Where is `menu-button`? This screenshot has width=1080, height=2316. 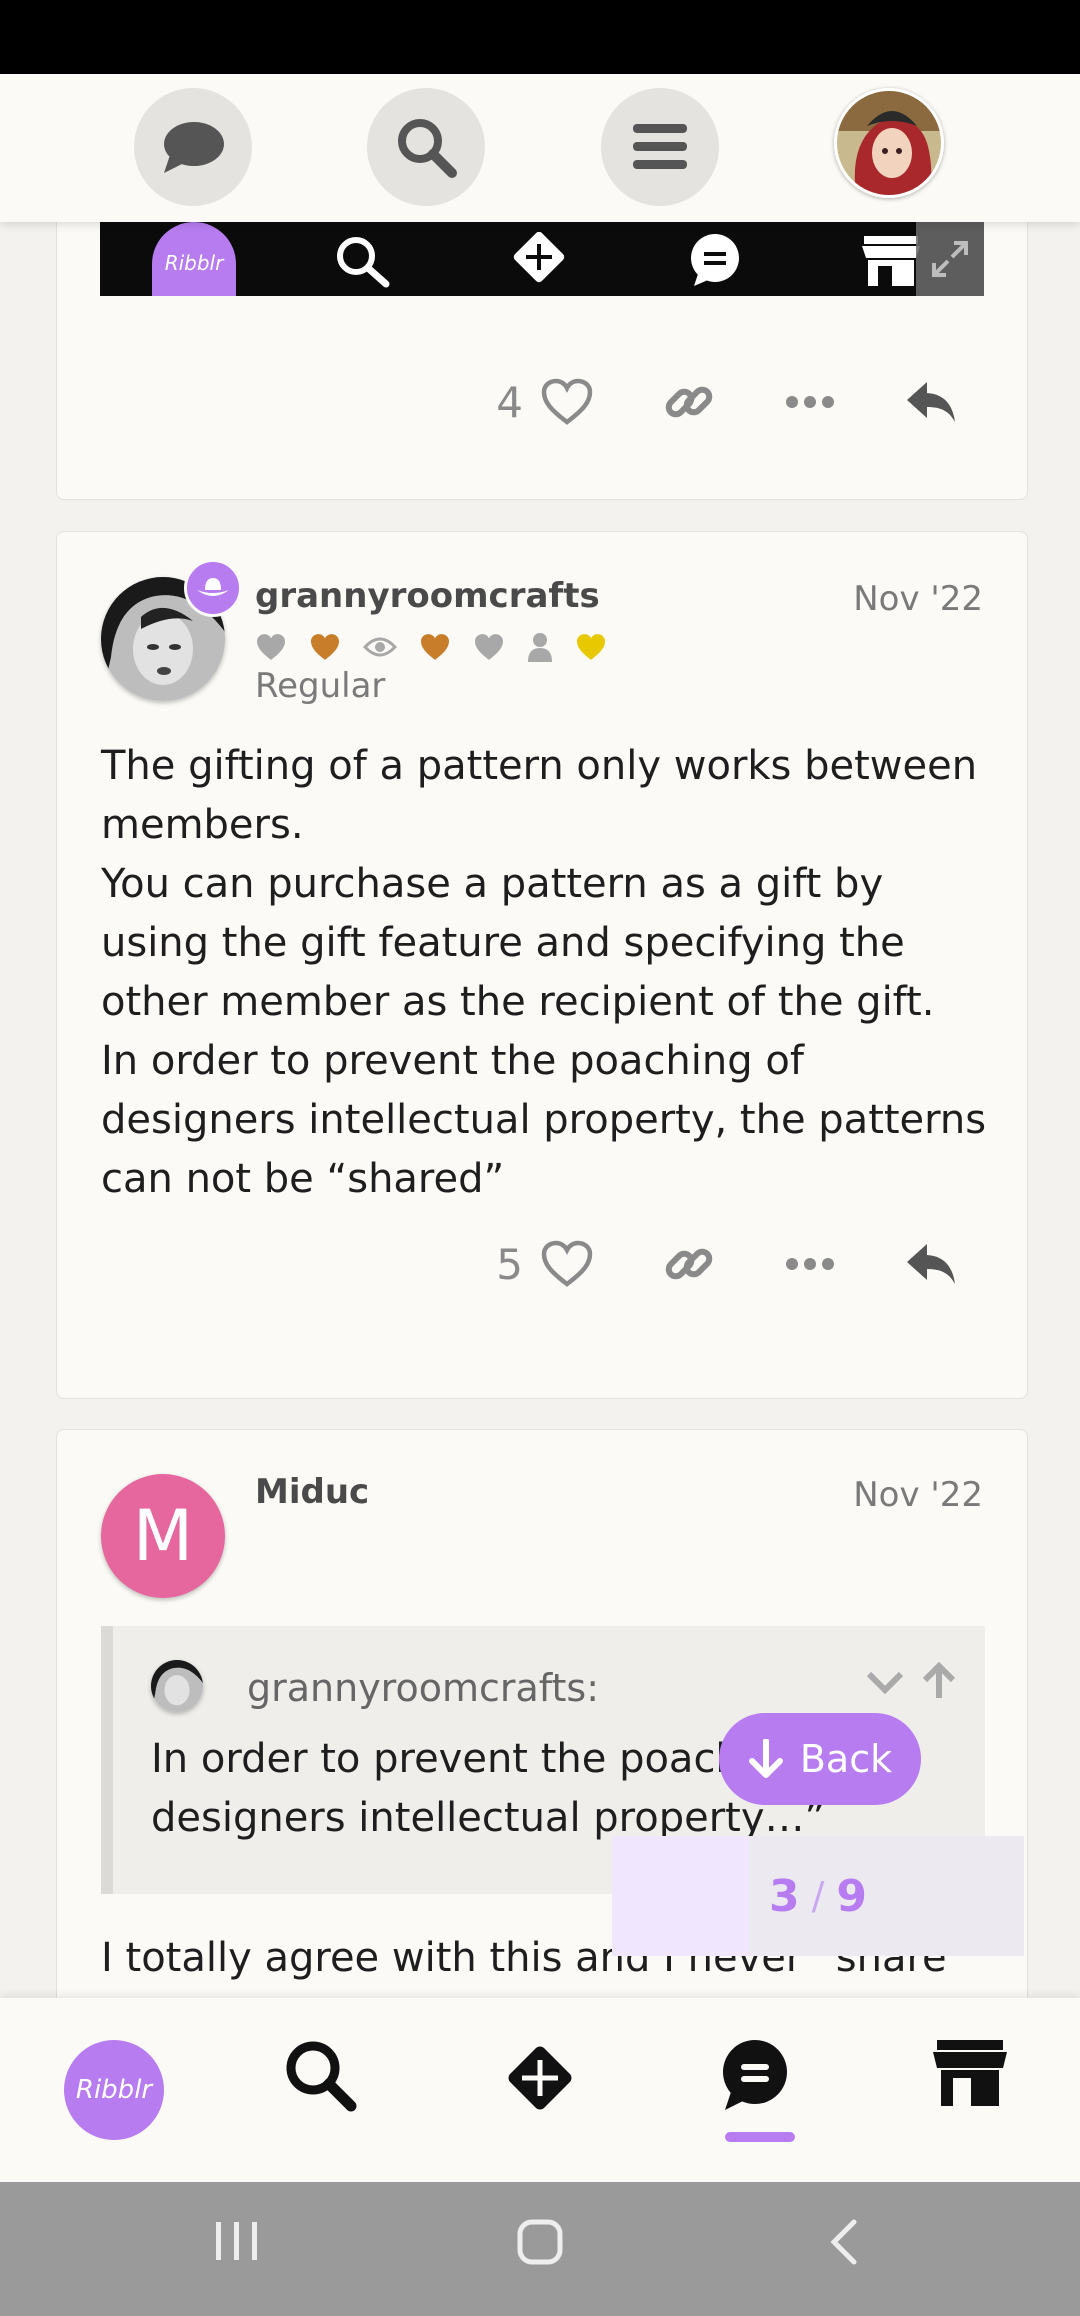 menu-button is located at coordinates (660, 147).